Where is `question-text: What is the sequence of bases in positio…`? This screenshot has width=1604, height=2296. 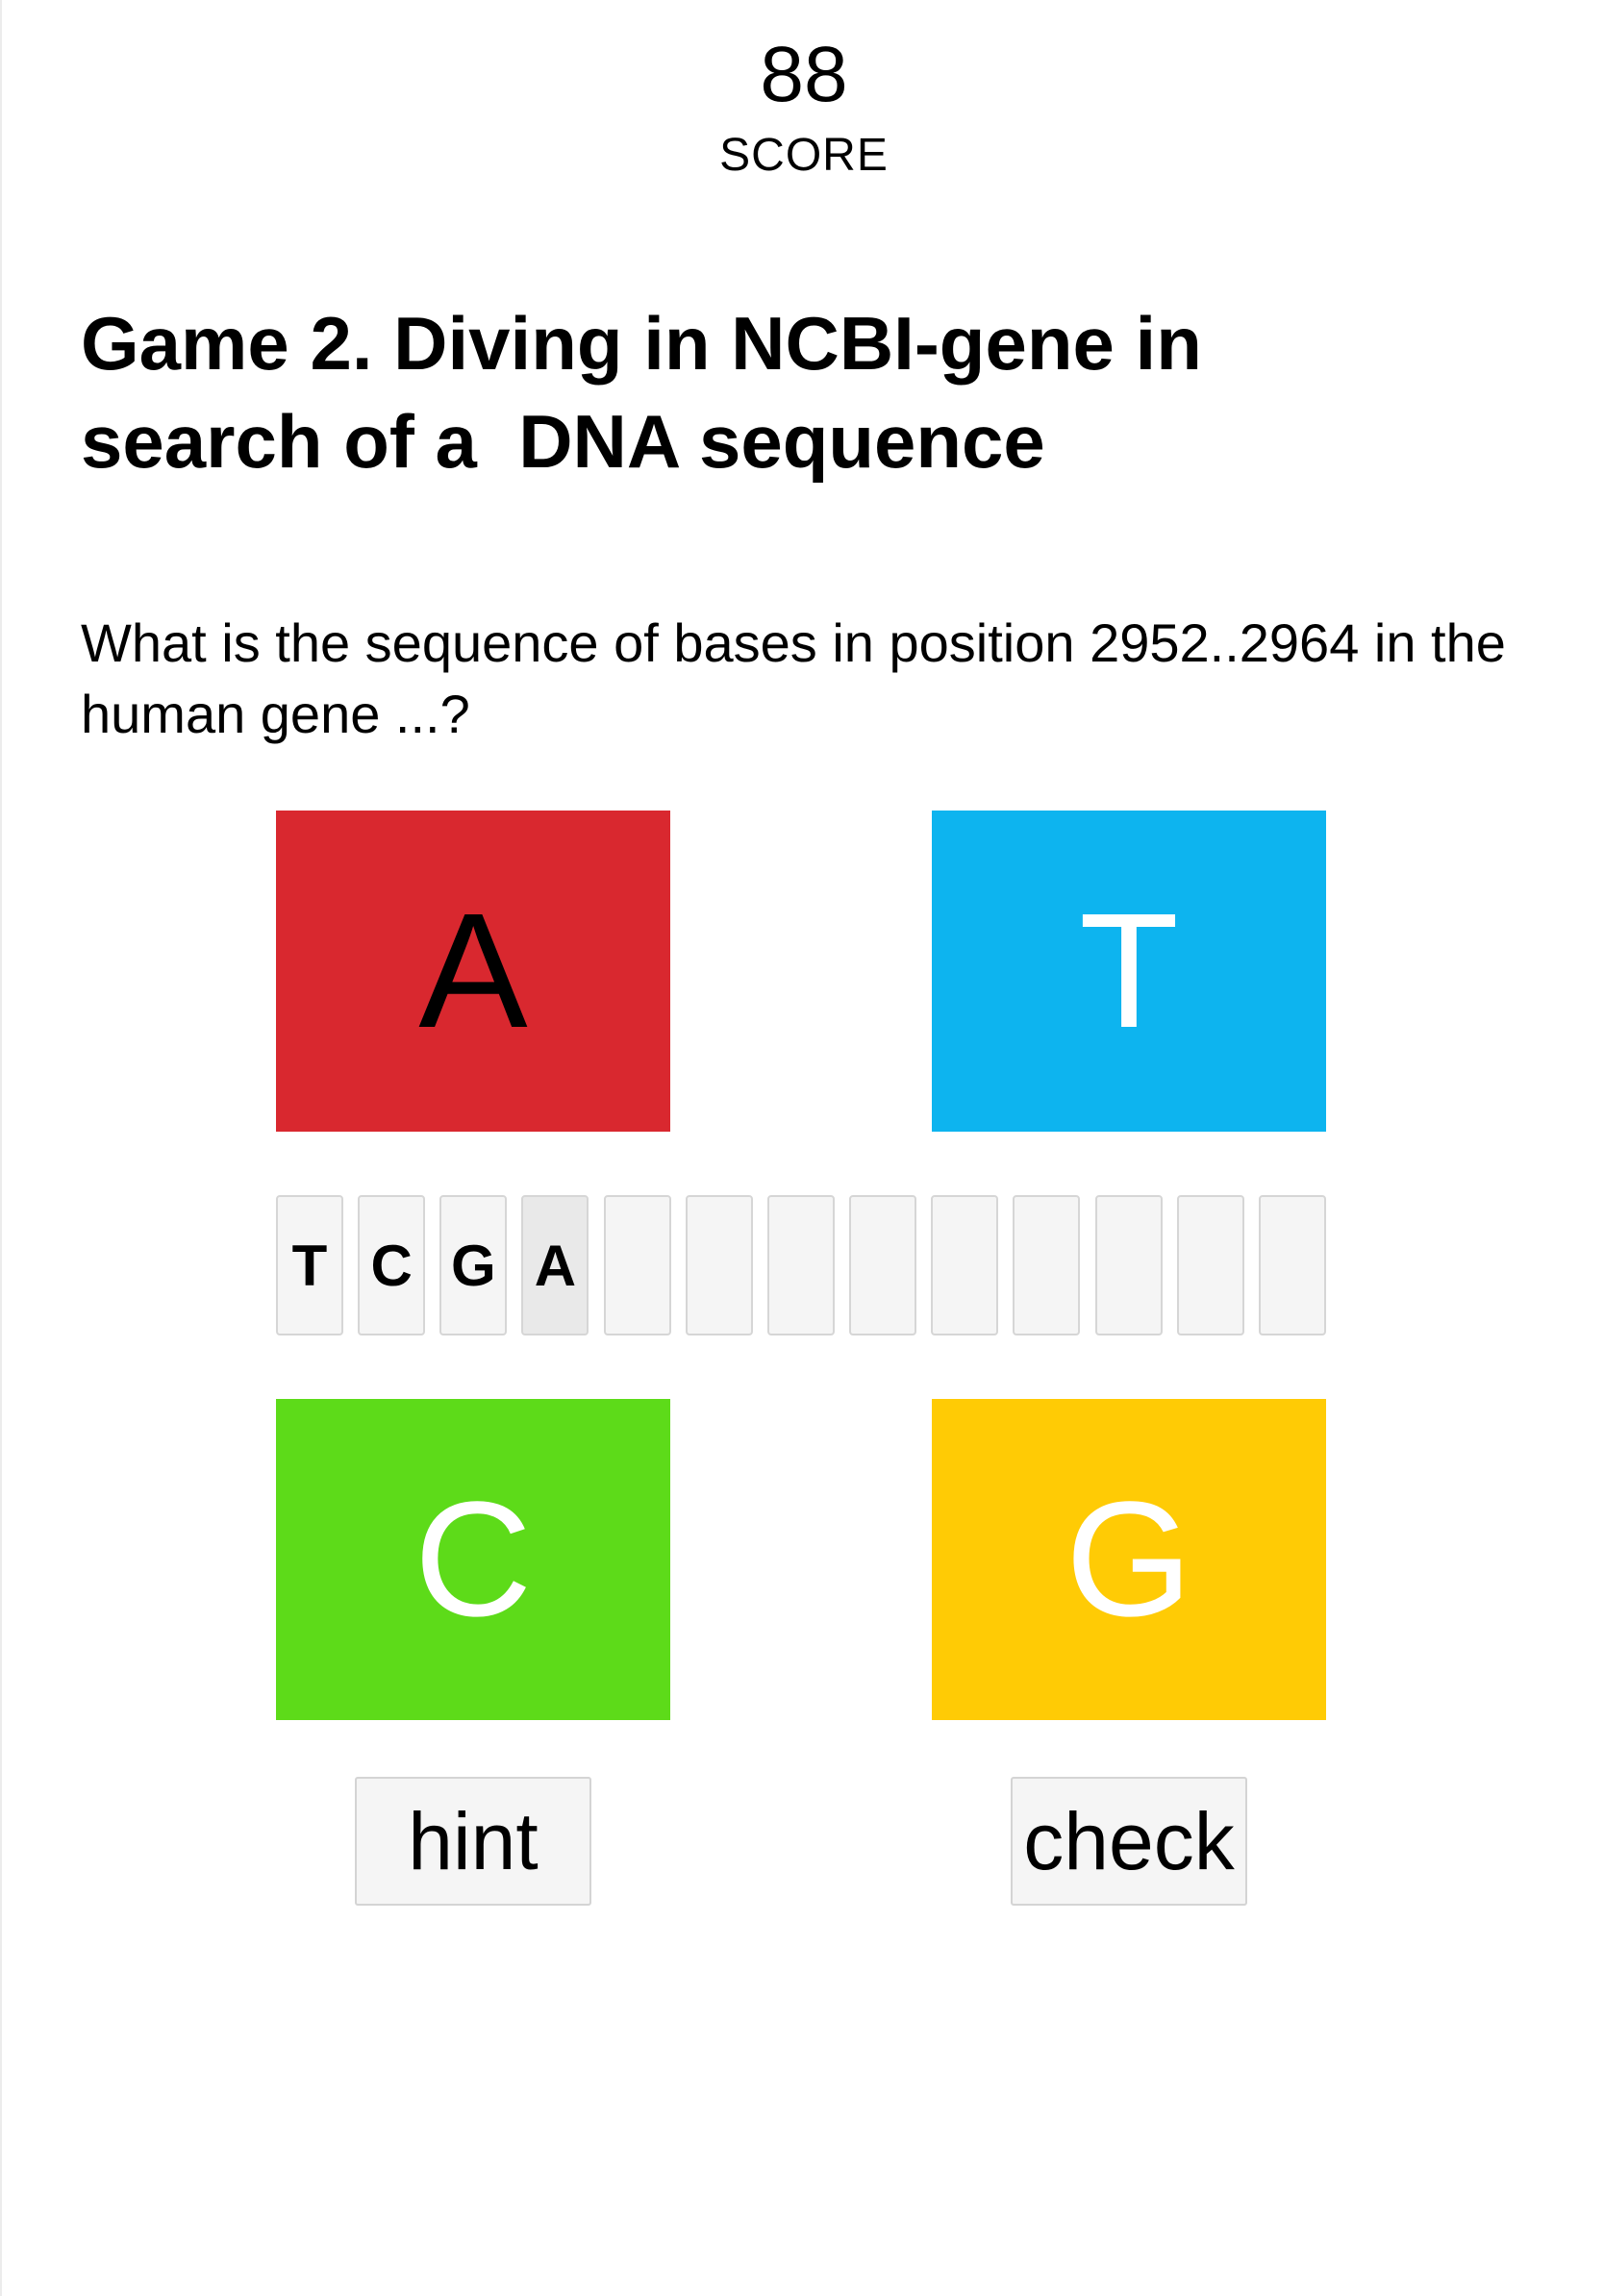
question-text: What is the sequence of bases in positio… is located at coordinates (793, 678).